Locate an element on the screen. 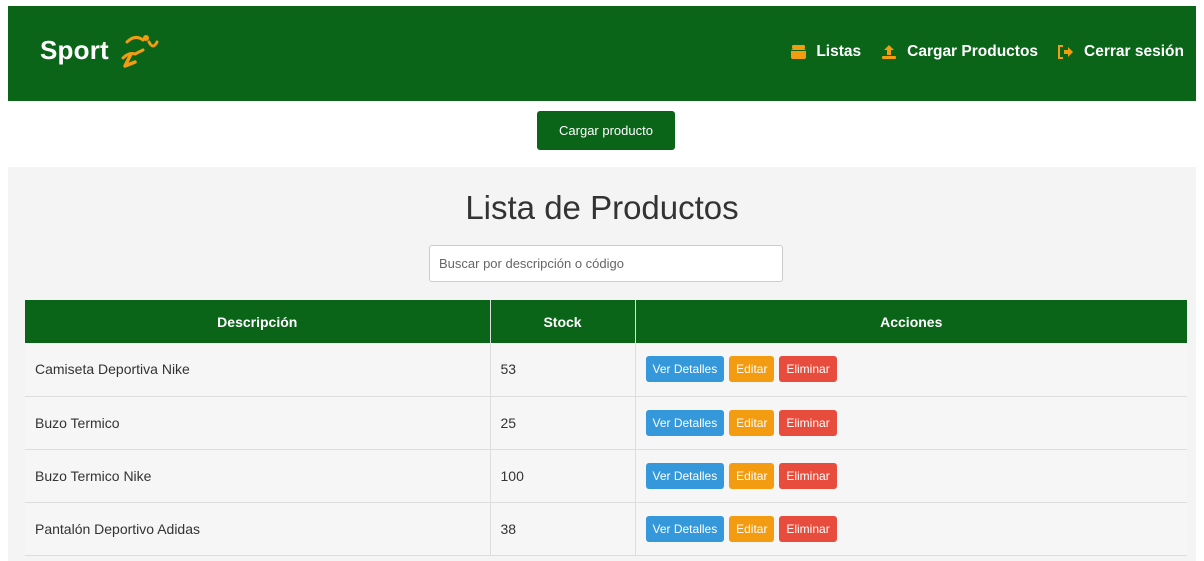  nav-link-listas: Listas is located at coordinates (825, 52).